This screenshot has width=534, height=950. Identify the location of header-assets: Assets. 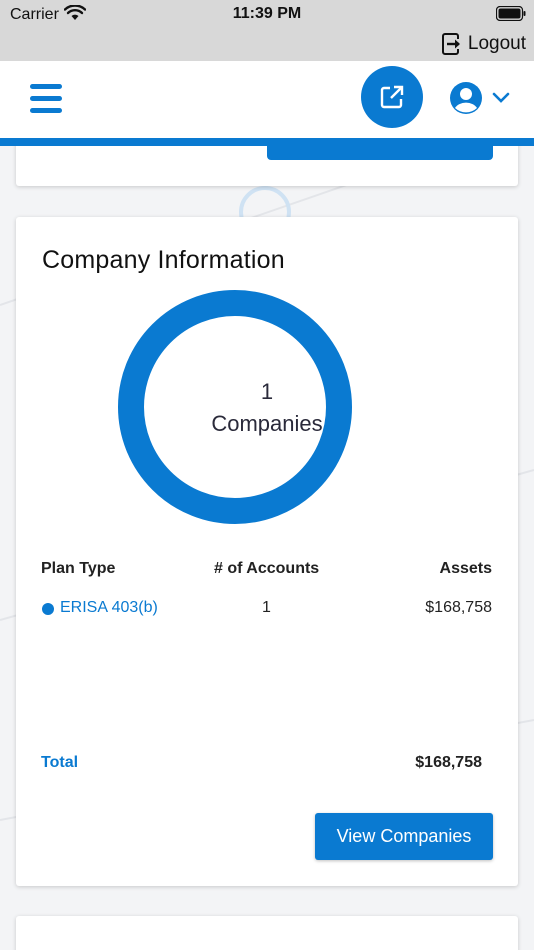
(465, 568).